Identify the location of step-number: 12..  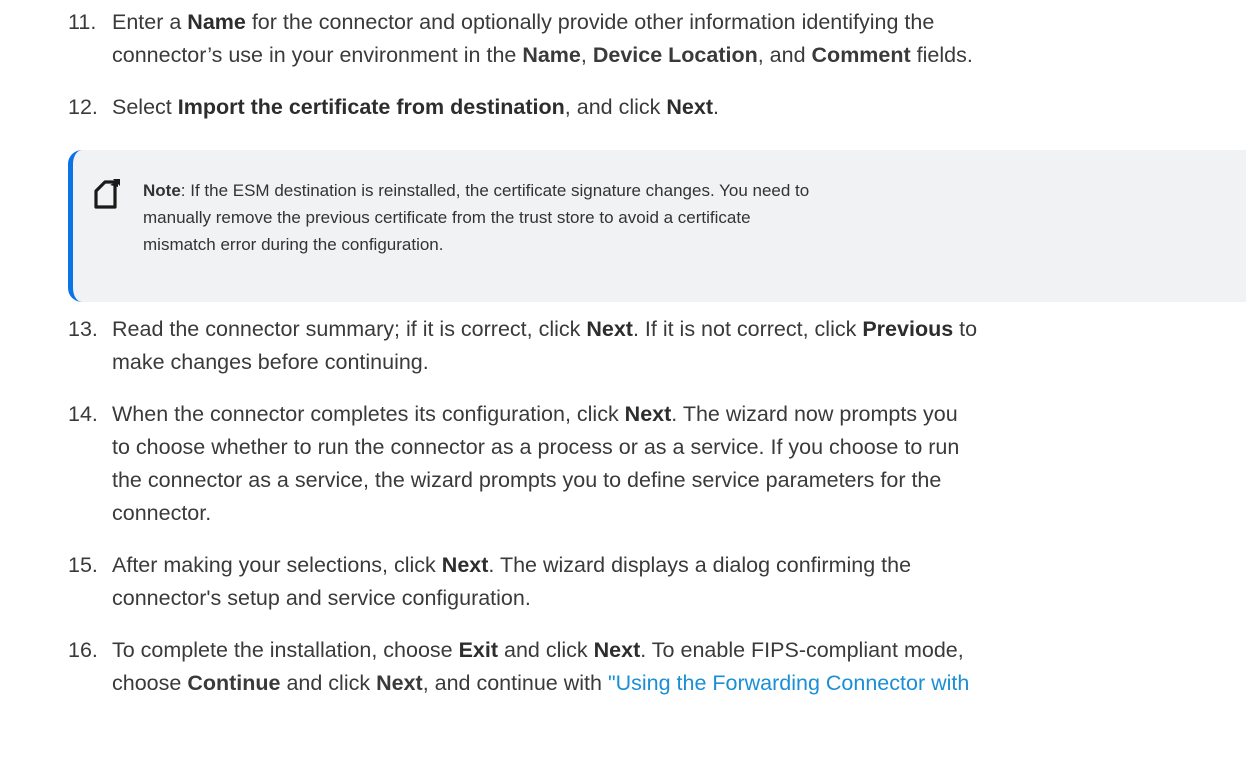
(83, 107).